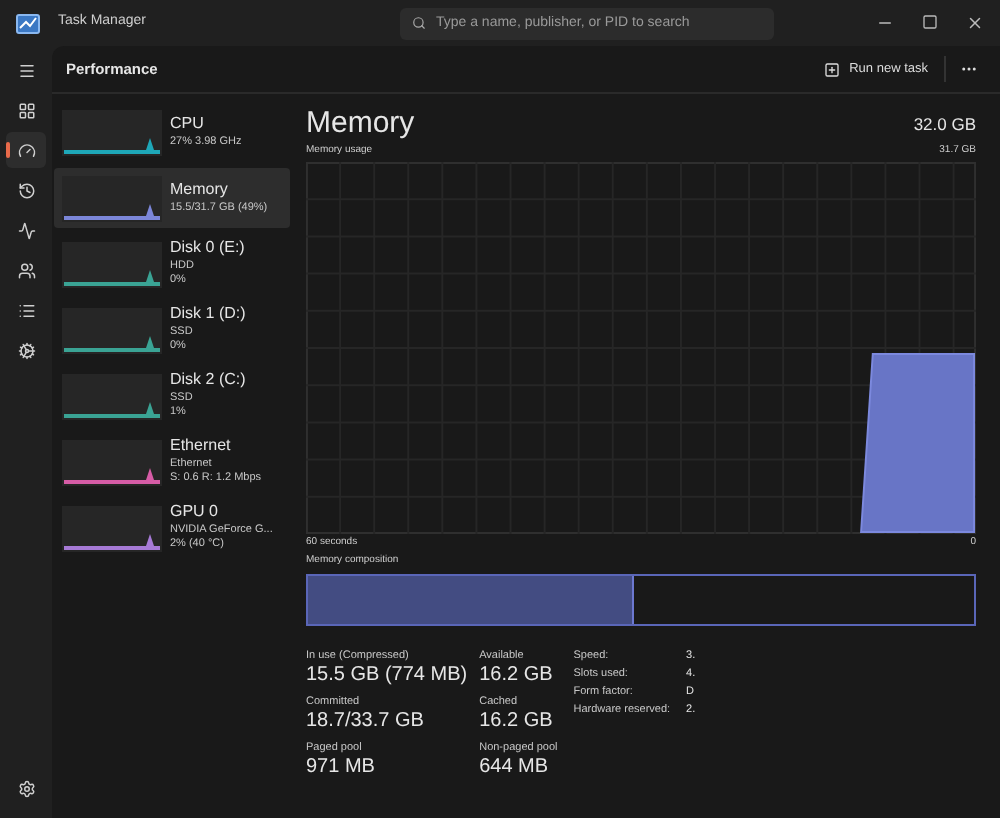  What do you see at coordinates (26, 788) in the screenshot?
I see `settings-icon` at bounding box center [26, 788].